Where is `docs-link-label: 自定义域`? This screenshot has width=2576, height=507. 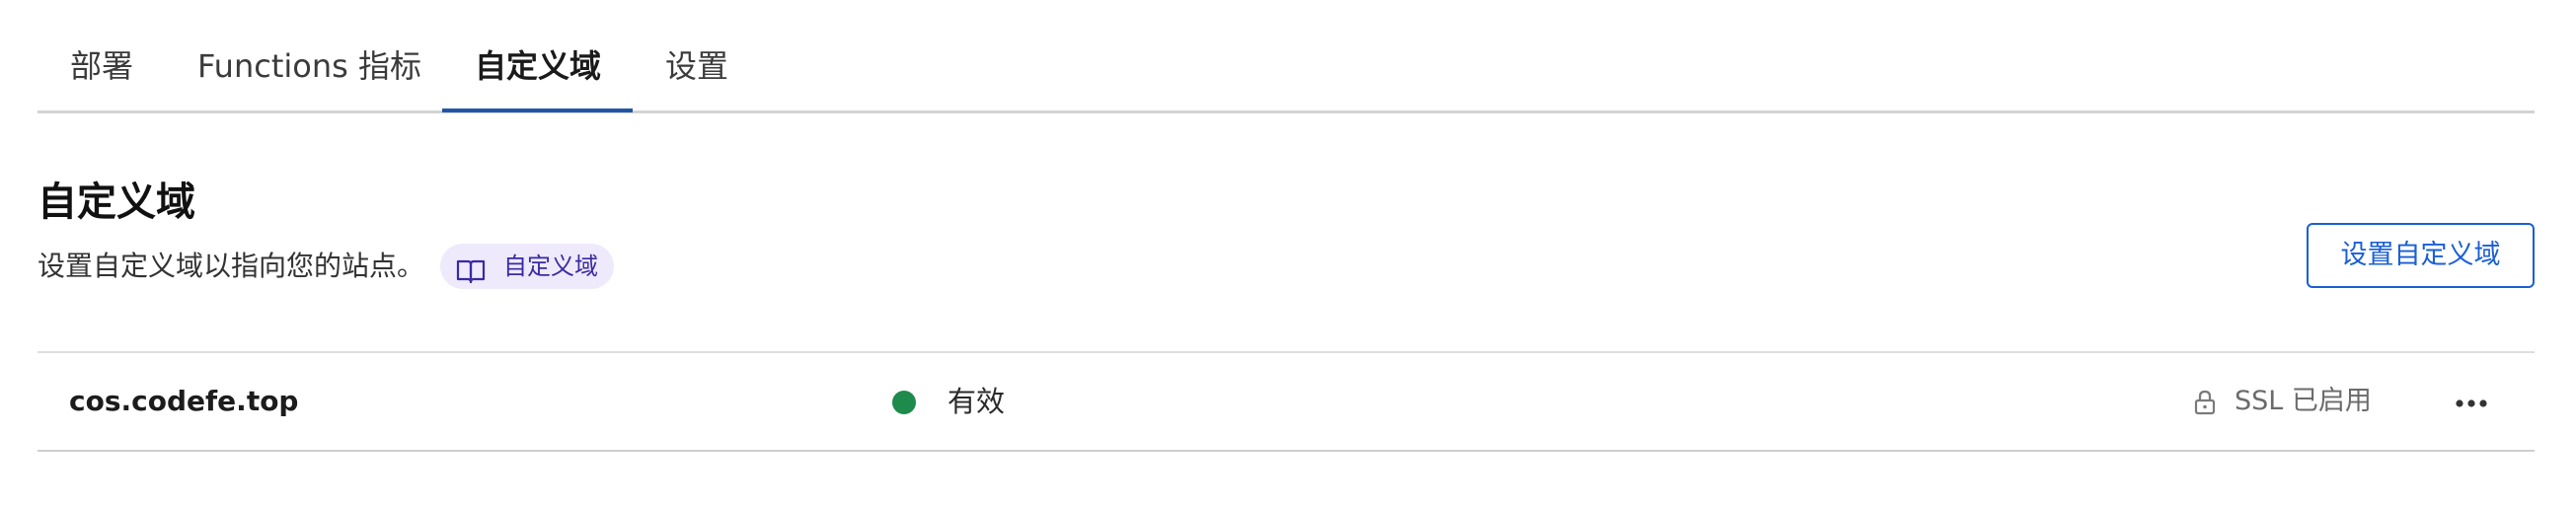
docs-link-label: 自定义域 is located at coordinates (550, 266).